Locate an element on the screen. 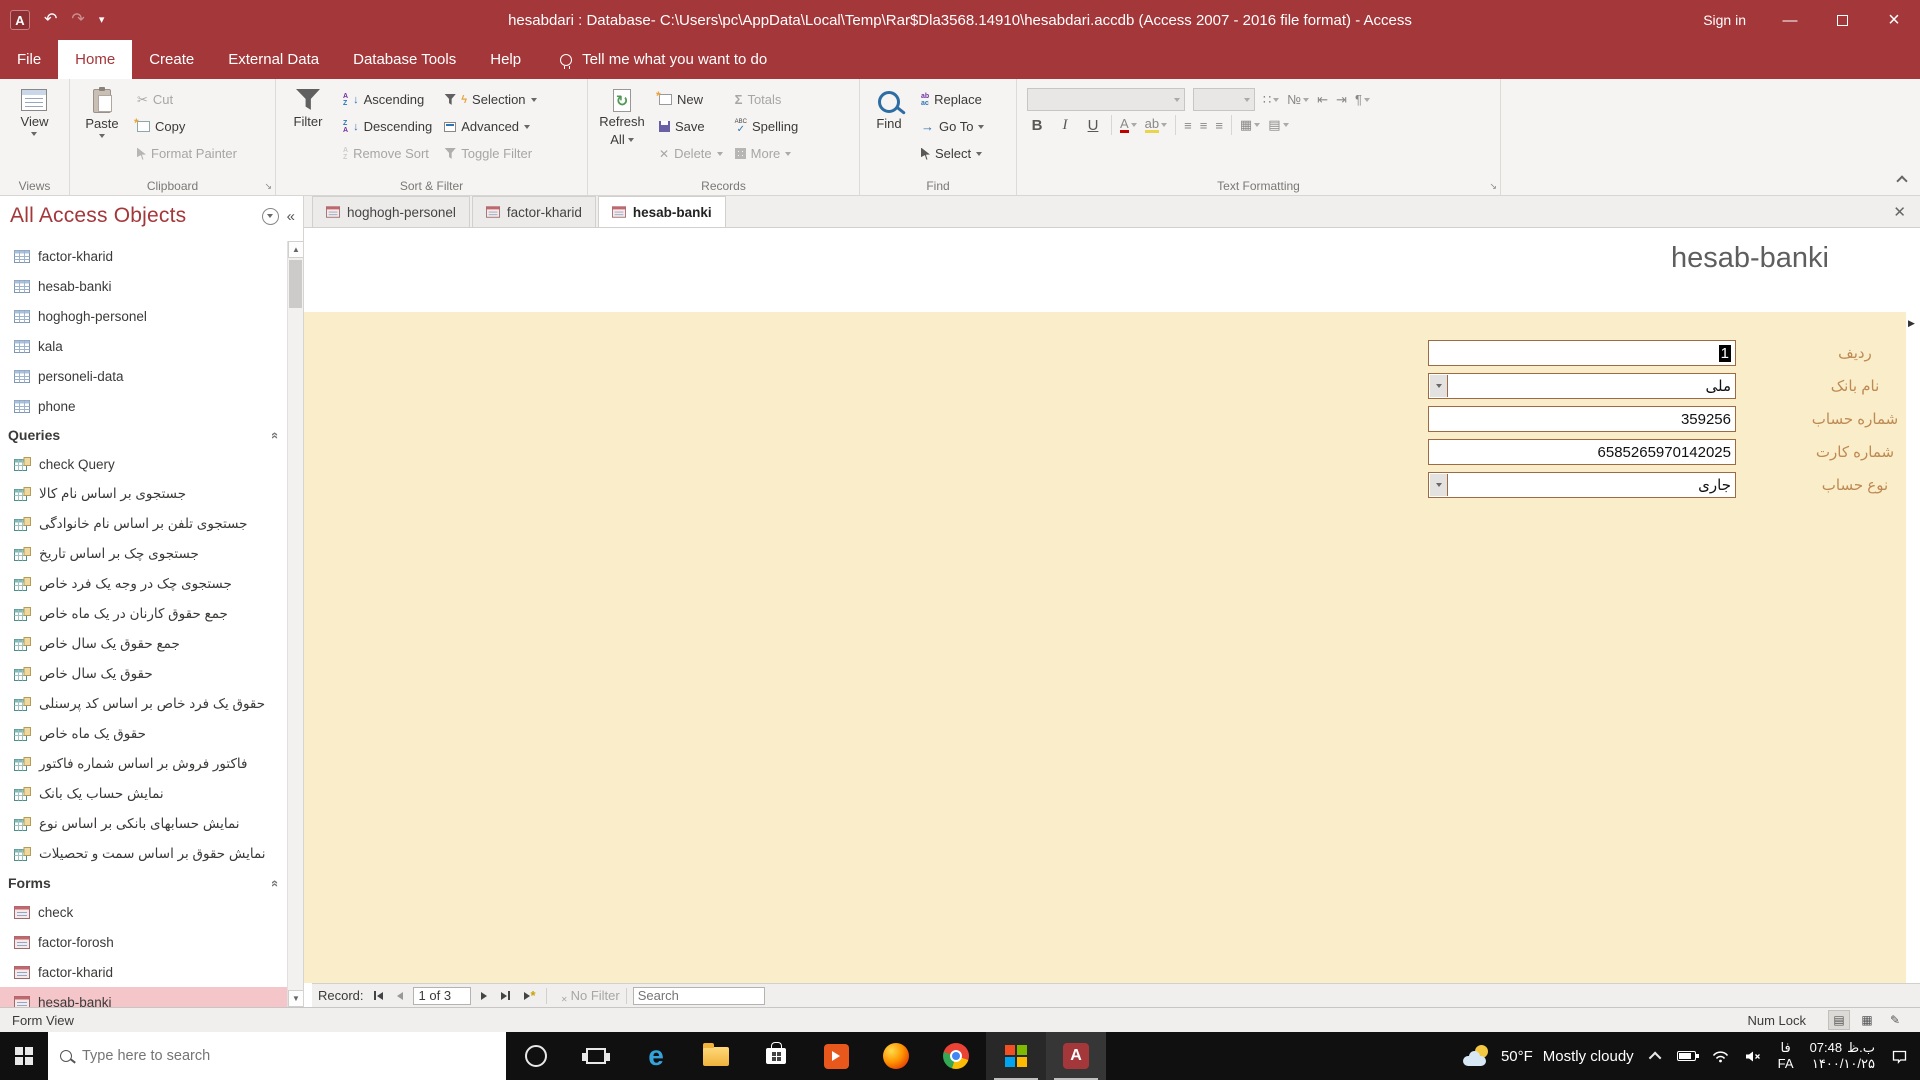 The width and height of the screenshot is (1920, 1080). edge-button: e is located at coordinates (656, 1056).